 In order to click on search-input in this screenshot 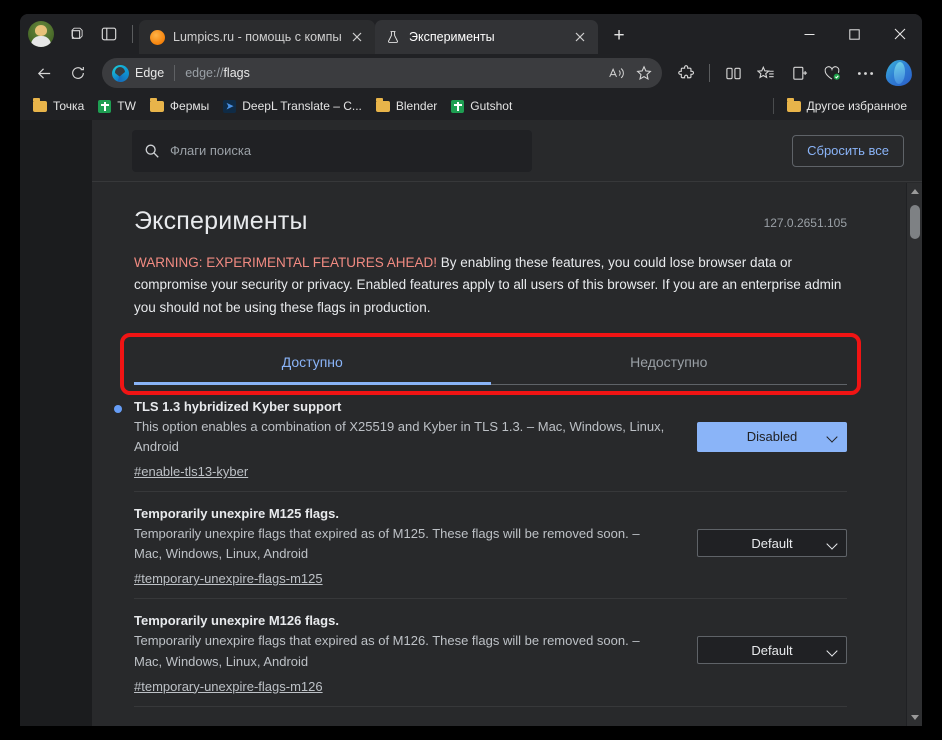, I will do `click(345, 150)`.